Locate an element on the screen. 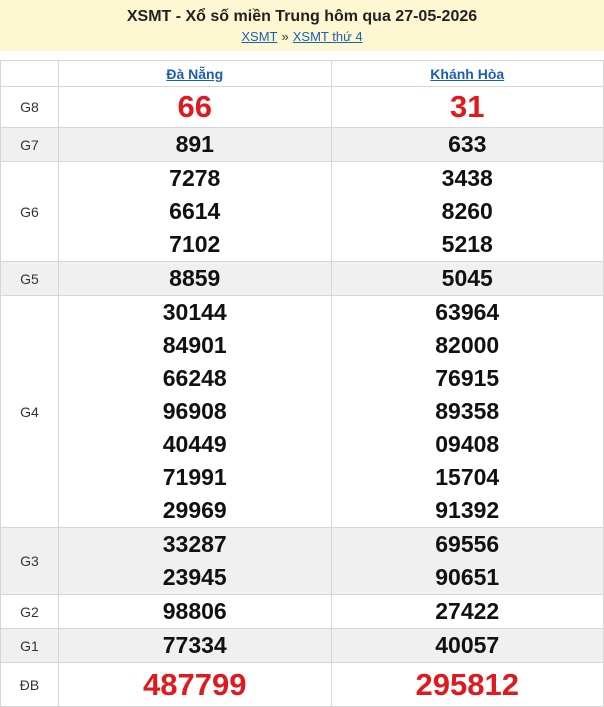  prize-cell: 98806 is located at coordinates (195, 611).